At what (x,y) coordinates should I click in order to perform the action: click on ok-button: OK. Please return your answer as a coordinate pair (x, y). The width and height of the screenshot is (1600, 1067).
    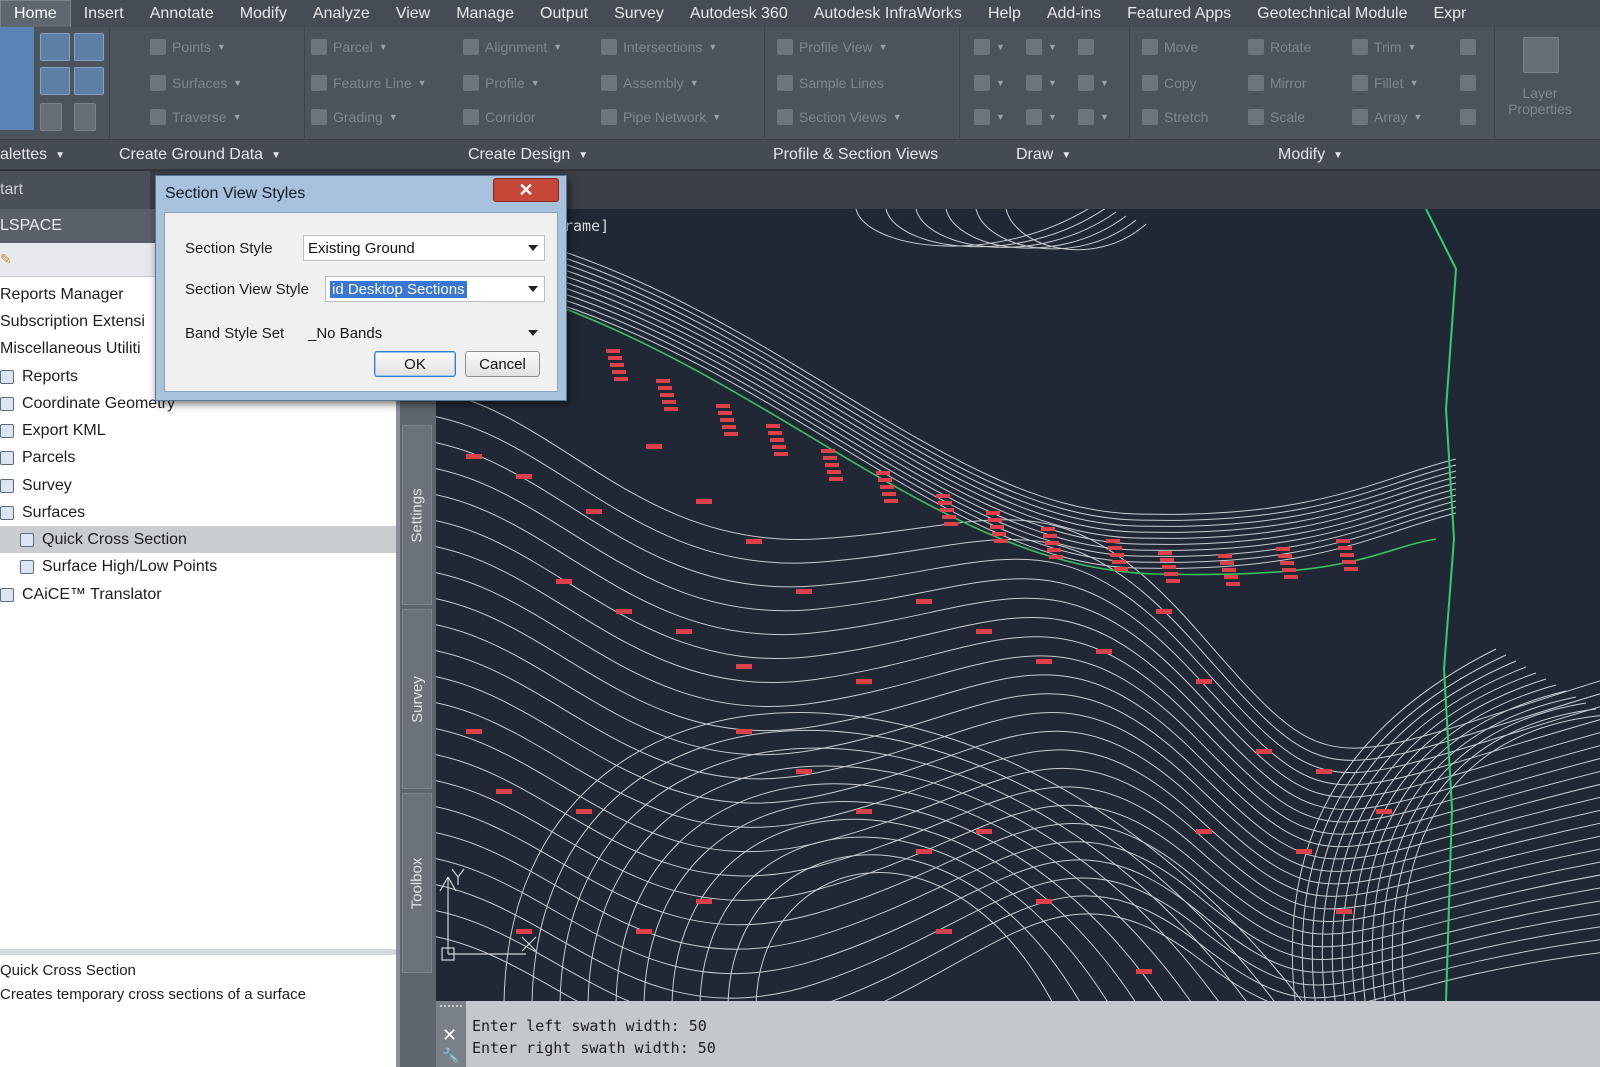
    Looking at the image, I should click on (415, 364).